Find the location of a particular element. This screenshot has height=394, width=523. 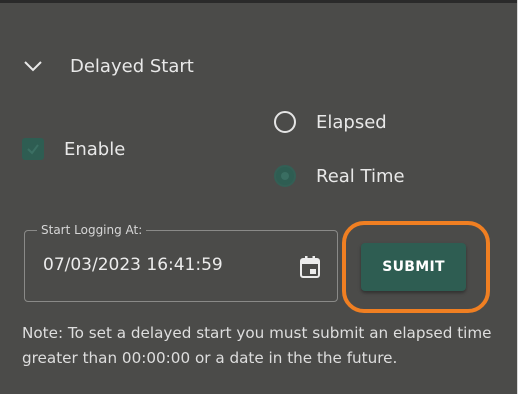

enable-checkbox-row: Enable is located at coordinates (73, 149).